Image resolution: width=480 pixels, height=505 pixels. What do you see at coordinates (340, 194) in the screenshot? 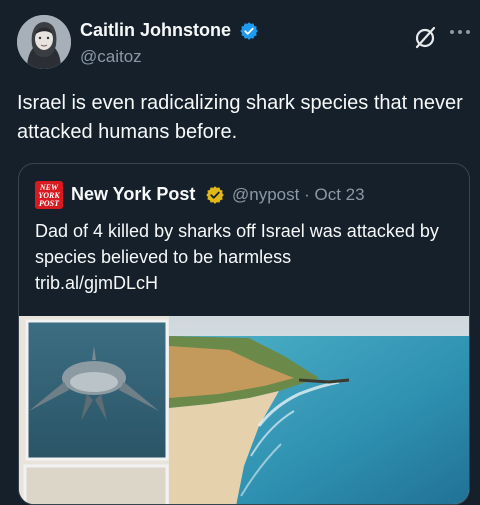
I see `quoted-date: Oct 23` at bounding box center [340, 194].